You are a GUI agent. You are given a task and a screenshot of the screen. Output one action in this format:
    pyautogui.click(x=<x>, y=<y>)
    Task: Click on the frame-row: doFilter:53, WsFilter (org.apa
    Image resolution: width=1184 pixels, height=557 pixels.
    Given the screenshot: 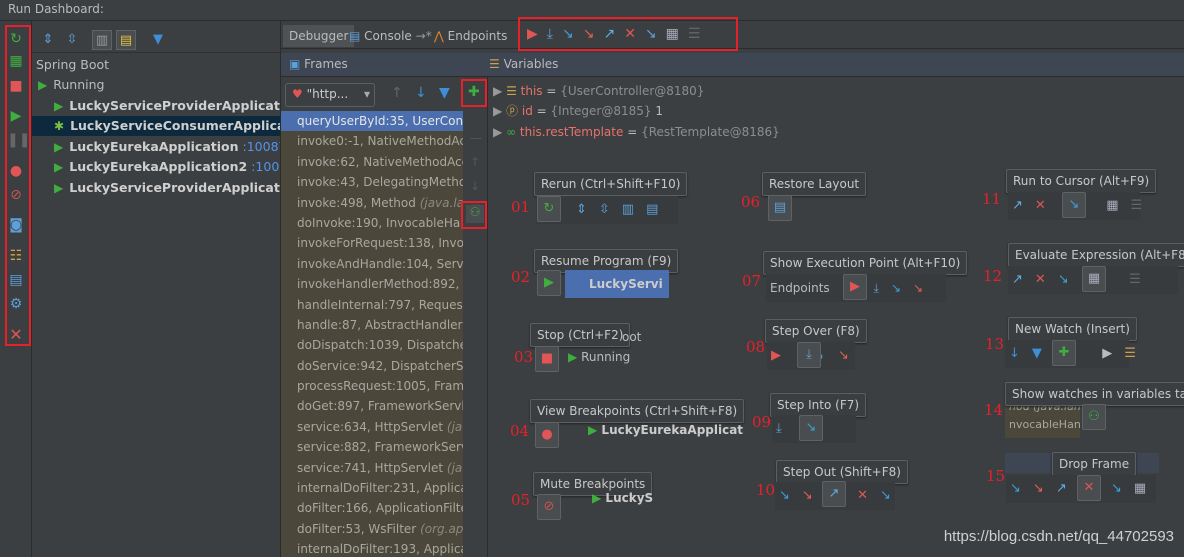 What is the action you would take?
    pyautogui.click(x=372, y=529)
    